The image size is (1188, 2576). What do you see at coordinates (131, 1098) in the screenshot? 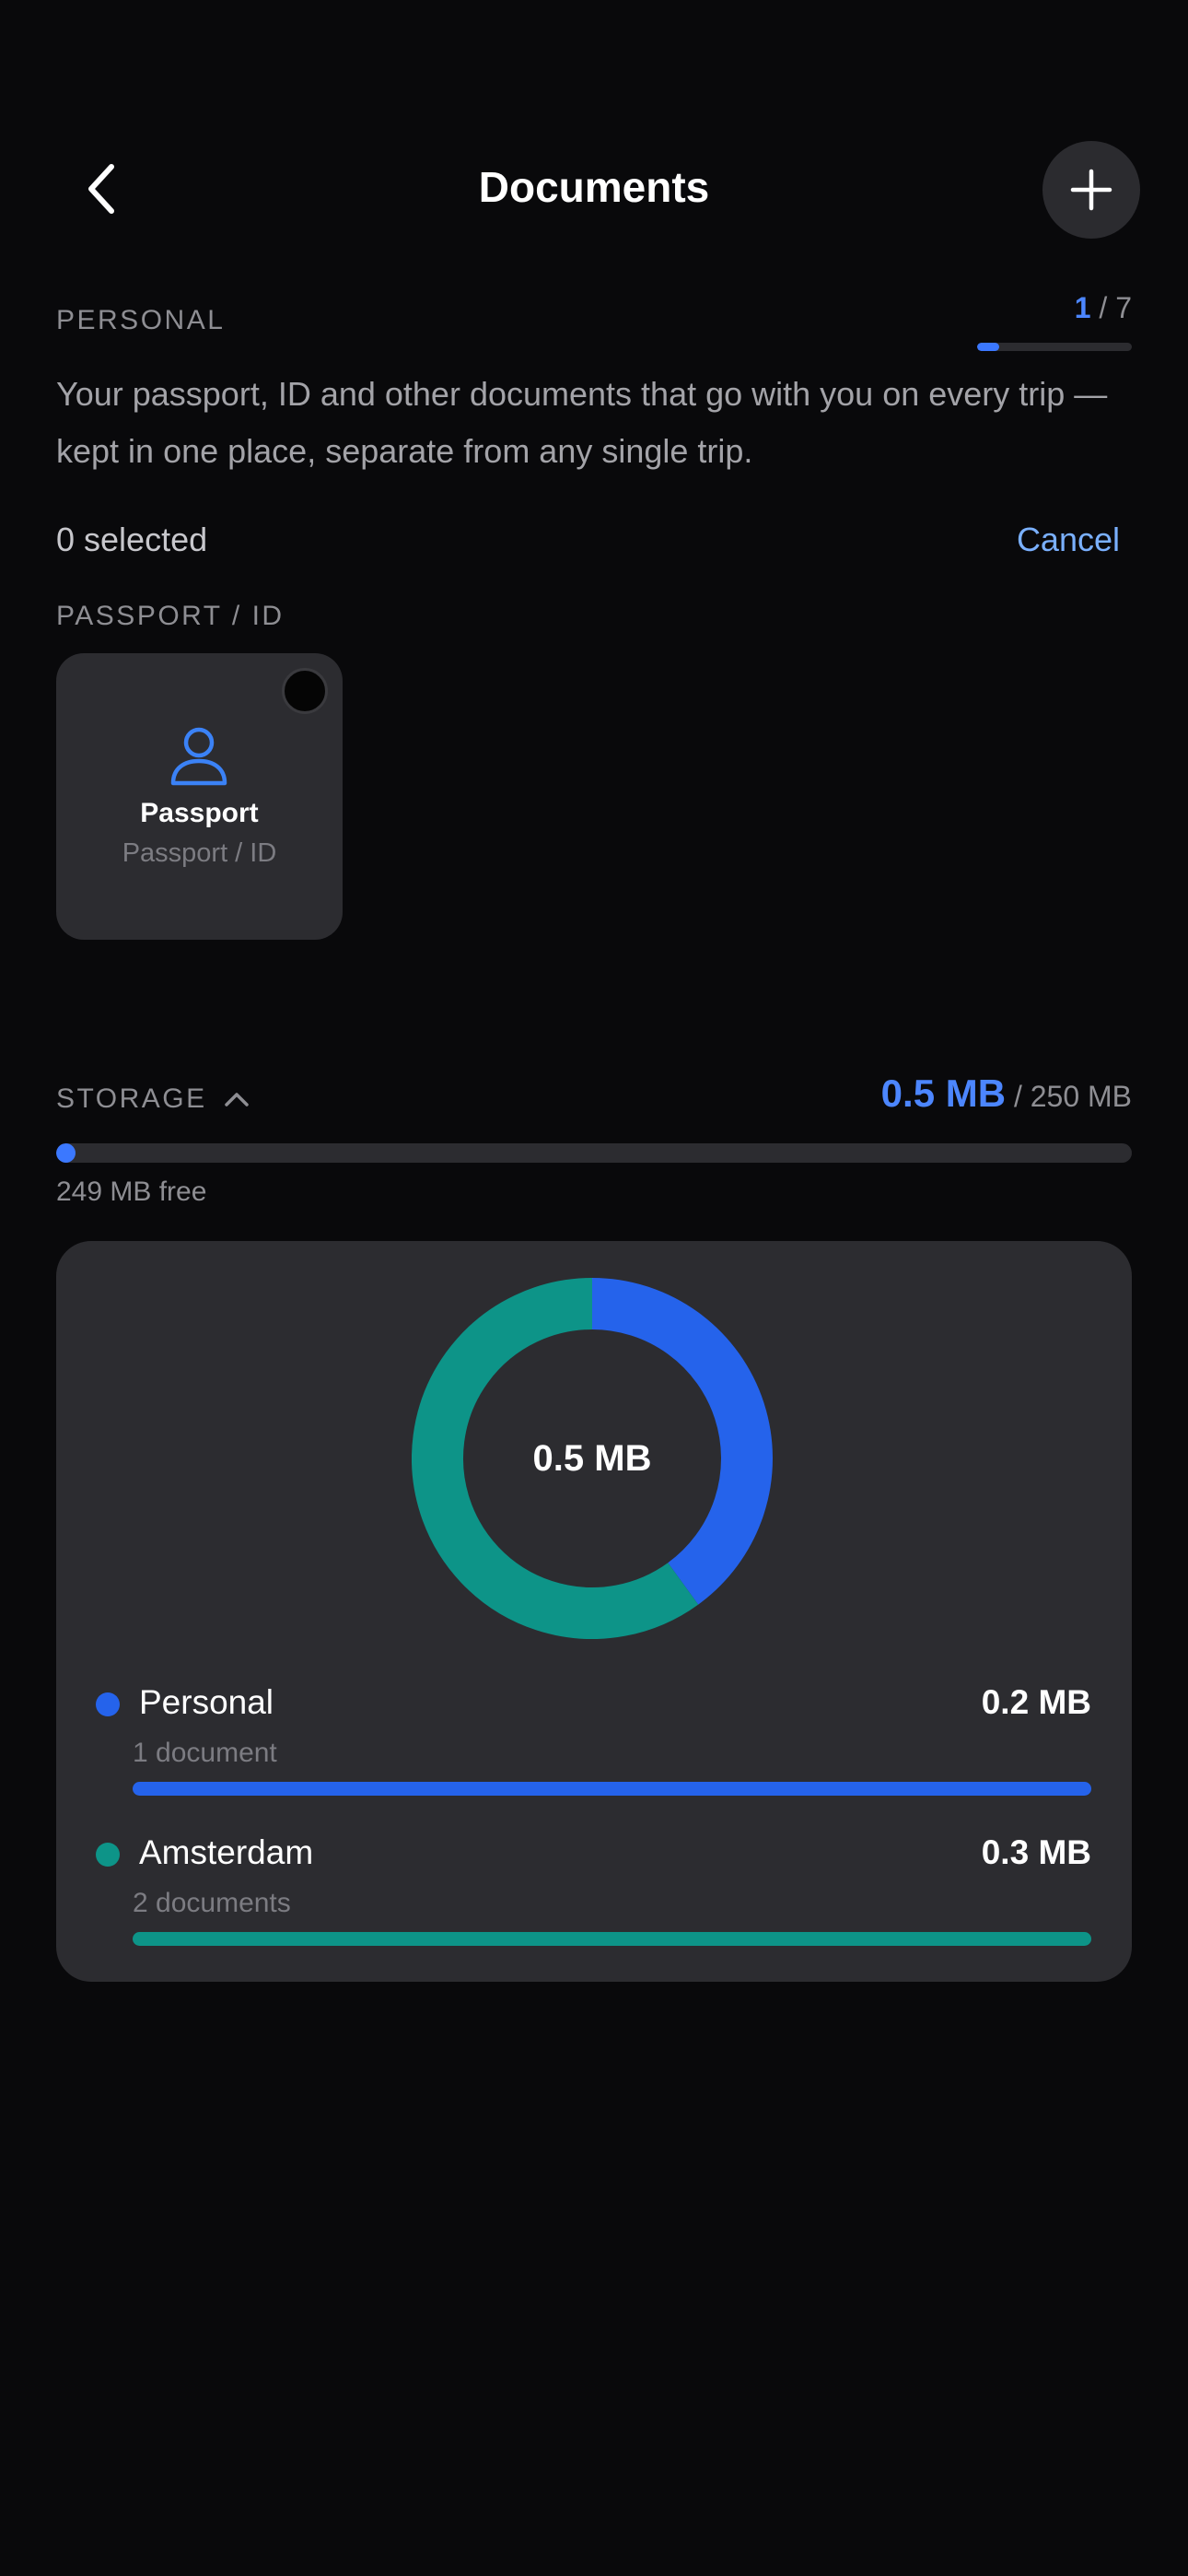
I see `storage-label: STORAGE` at bounding box center [131, 1098].